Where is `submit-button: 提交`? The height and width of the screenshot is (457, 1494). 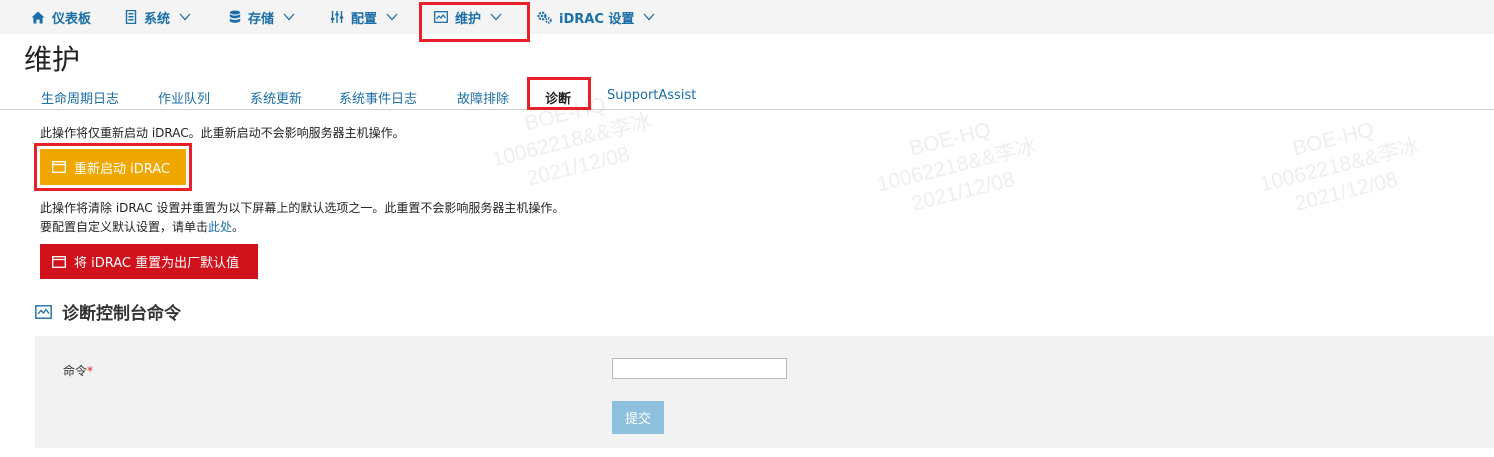
submit-button: 提交 is located at coordinates (638, 417).